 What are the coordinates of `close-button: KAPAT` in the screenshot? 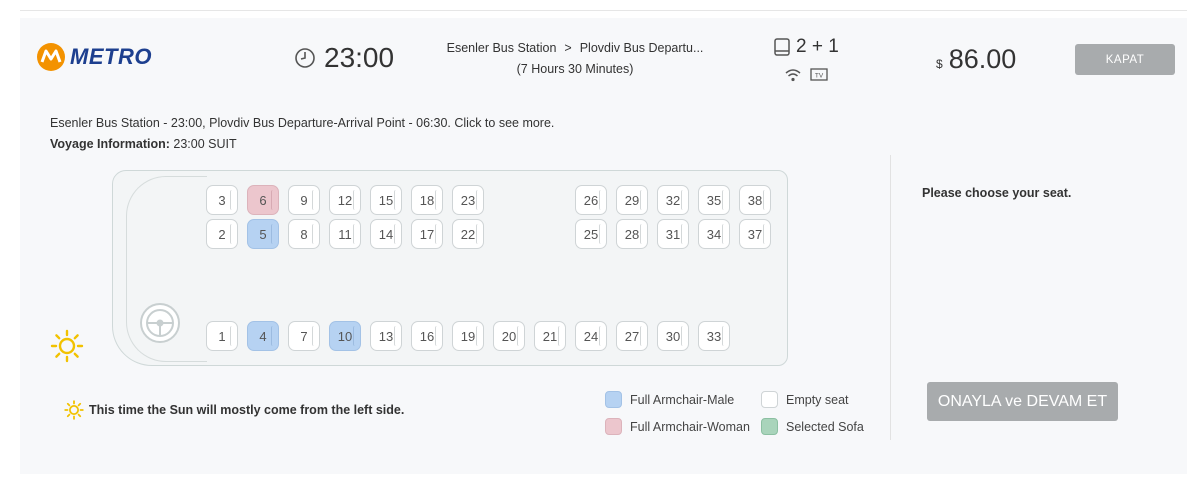 It's located at (1125, 59).